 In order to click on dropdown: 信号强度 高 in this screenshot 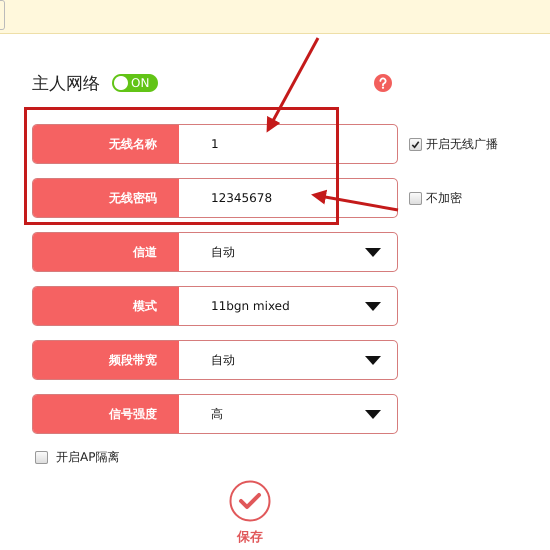, I will do `click(215, 414)`.